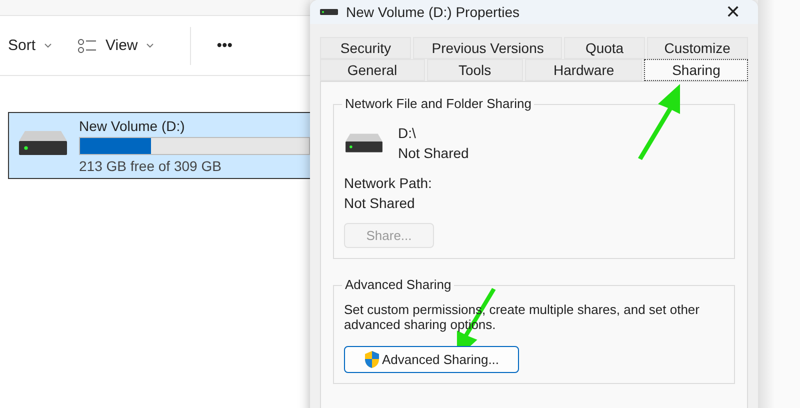  Describe the element at coordinates (366, 48) in the screenshot. I see `tab: Security` at that location.